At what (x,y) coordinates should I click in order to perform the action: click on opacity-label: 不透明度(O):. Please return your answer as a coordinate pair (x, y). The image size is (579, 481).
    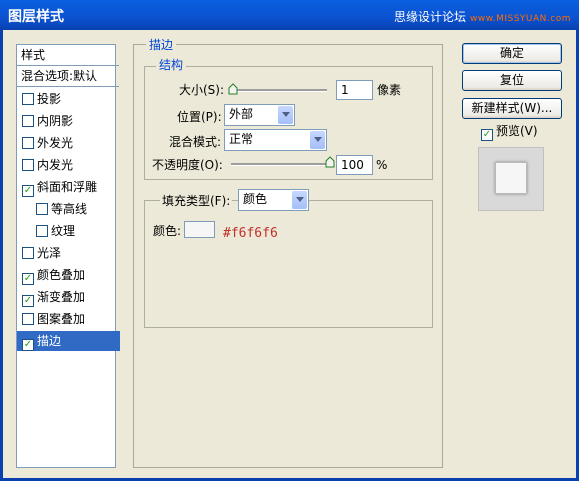
    Looking at the image, I should click on (187, 165).